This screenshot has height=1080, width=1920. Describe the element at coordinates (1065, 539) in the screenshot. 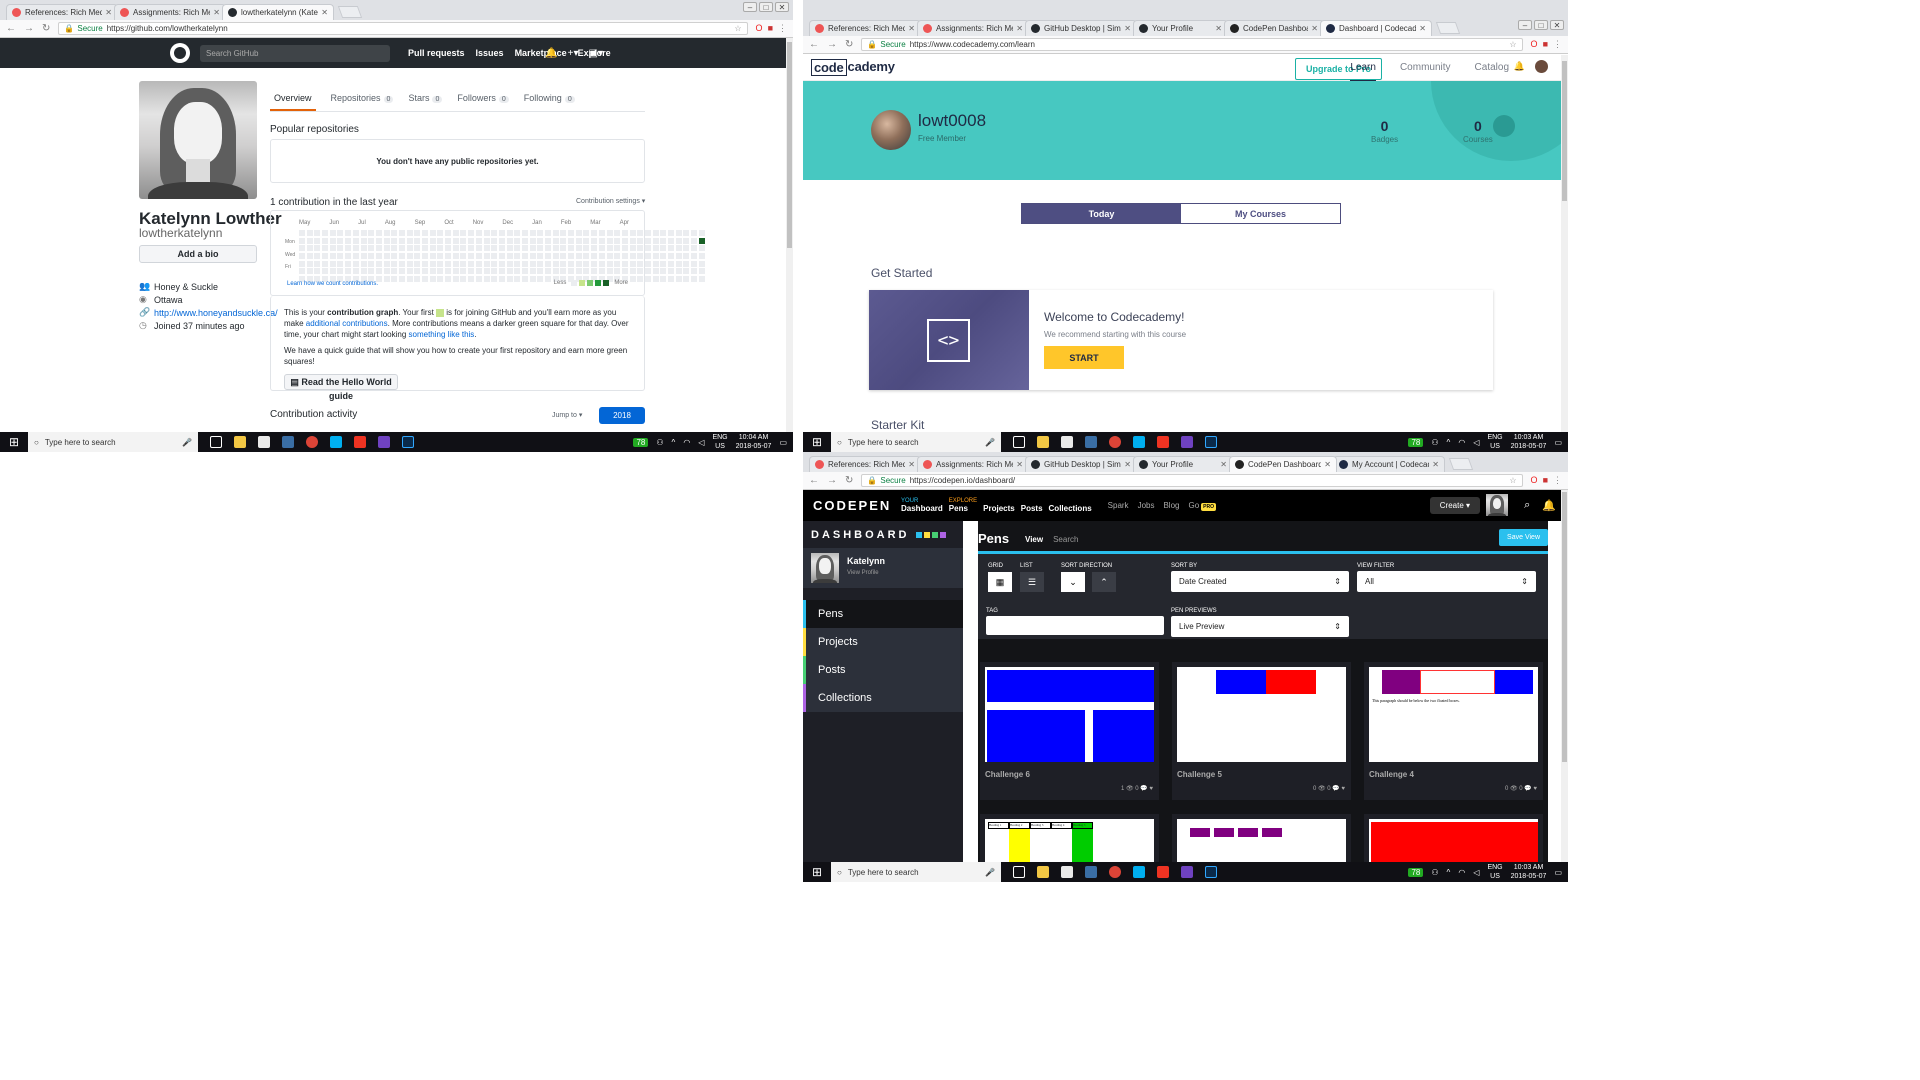

I see `tab-search: Search` at that location.